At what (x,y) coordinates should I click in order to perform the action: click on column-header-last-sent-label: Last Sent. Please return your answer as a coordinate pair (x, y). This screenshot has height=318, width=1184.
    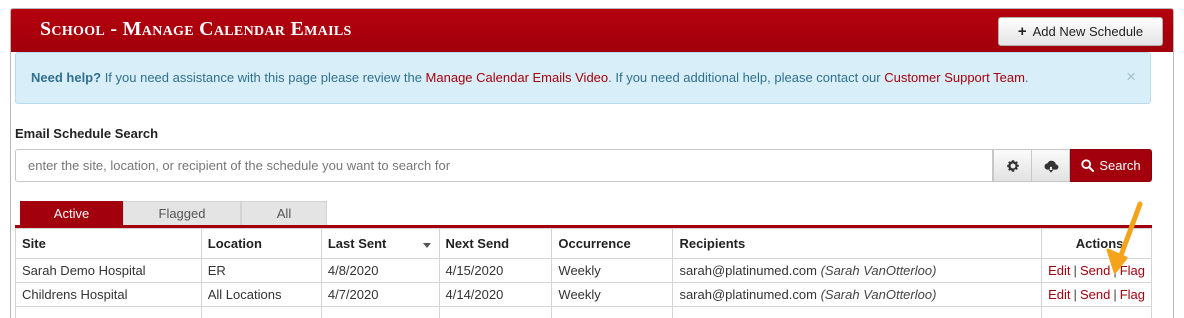
    Looking at the image, I should click on (357, 243).